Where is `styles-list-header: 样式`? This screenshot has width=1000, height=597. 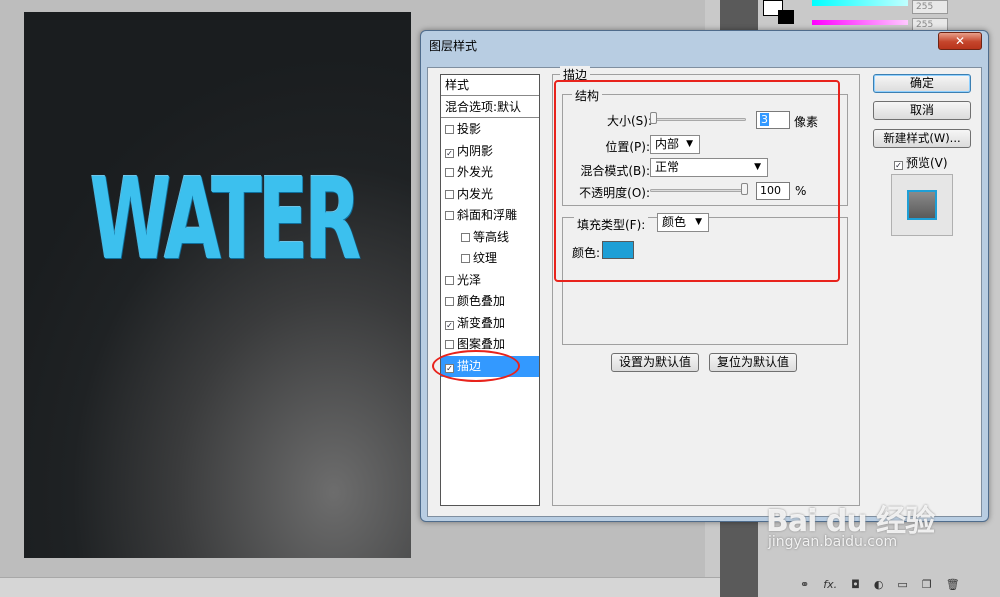
styles-list-header: 样式 is located at coordinates (490, 85).